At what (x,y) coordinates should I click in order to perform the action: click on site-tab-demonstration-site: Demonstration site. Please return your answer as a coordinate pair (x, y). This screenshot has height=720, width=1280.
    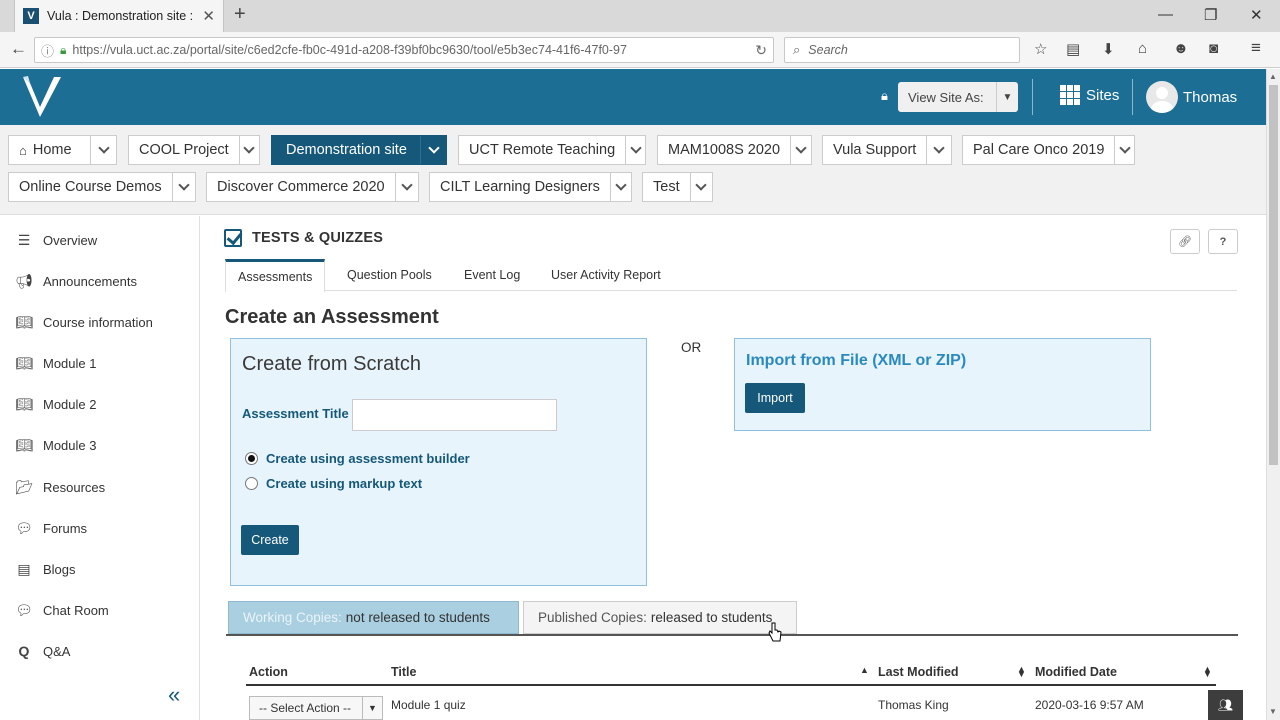
    Looking at the image, I should click on (359, 150).